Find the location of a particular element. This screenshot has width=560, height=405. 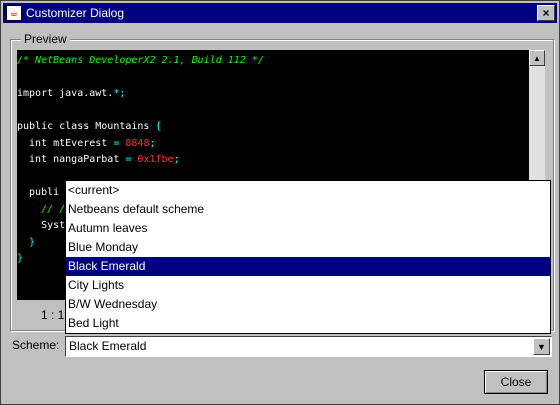

code-line: int nangaParbat = 0x1fbe; is located at coordinates (98, 160).